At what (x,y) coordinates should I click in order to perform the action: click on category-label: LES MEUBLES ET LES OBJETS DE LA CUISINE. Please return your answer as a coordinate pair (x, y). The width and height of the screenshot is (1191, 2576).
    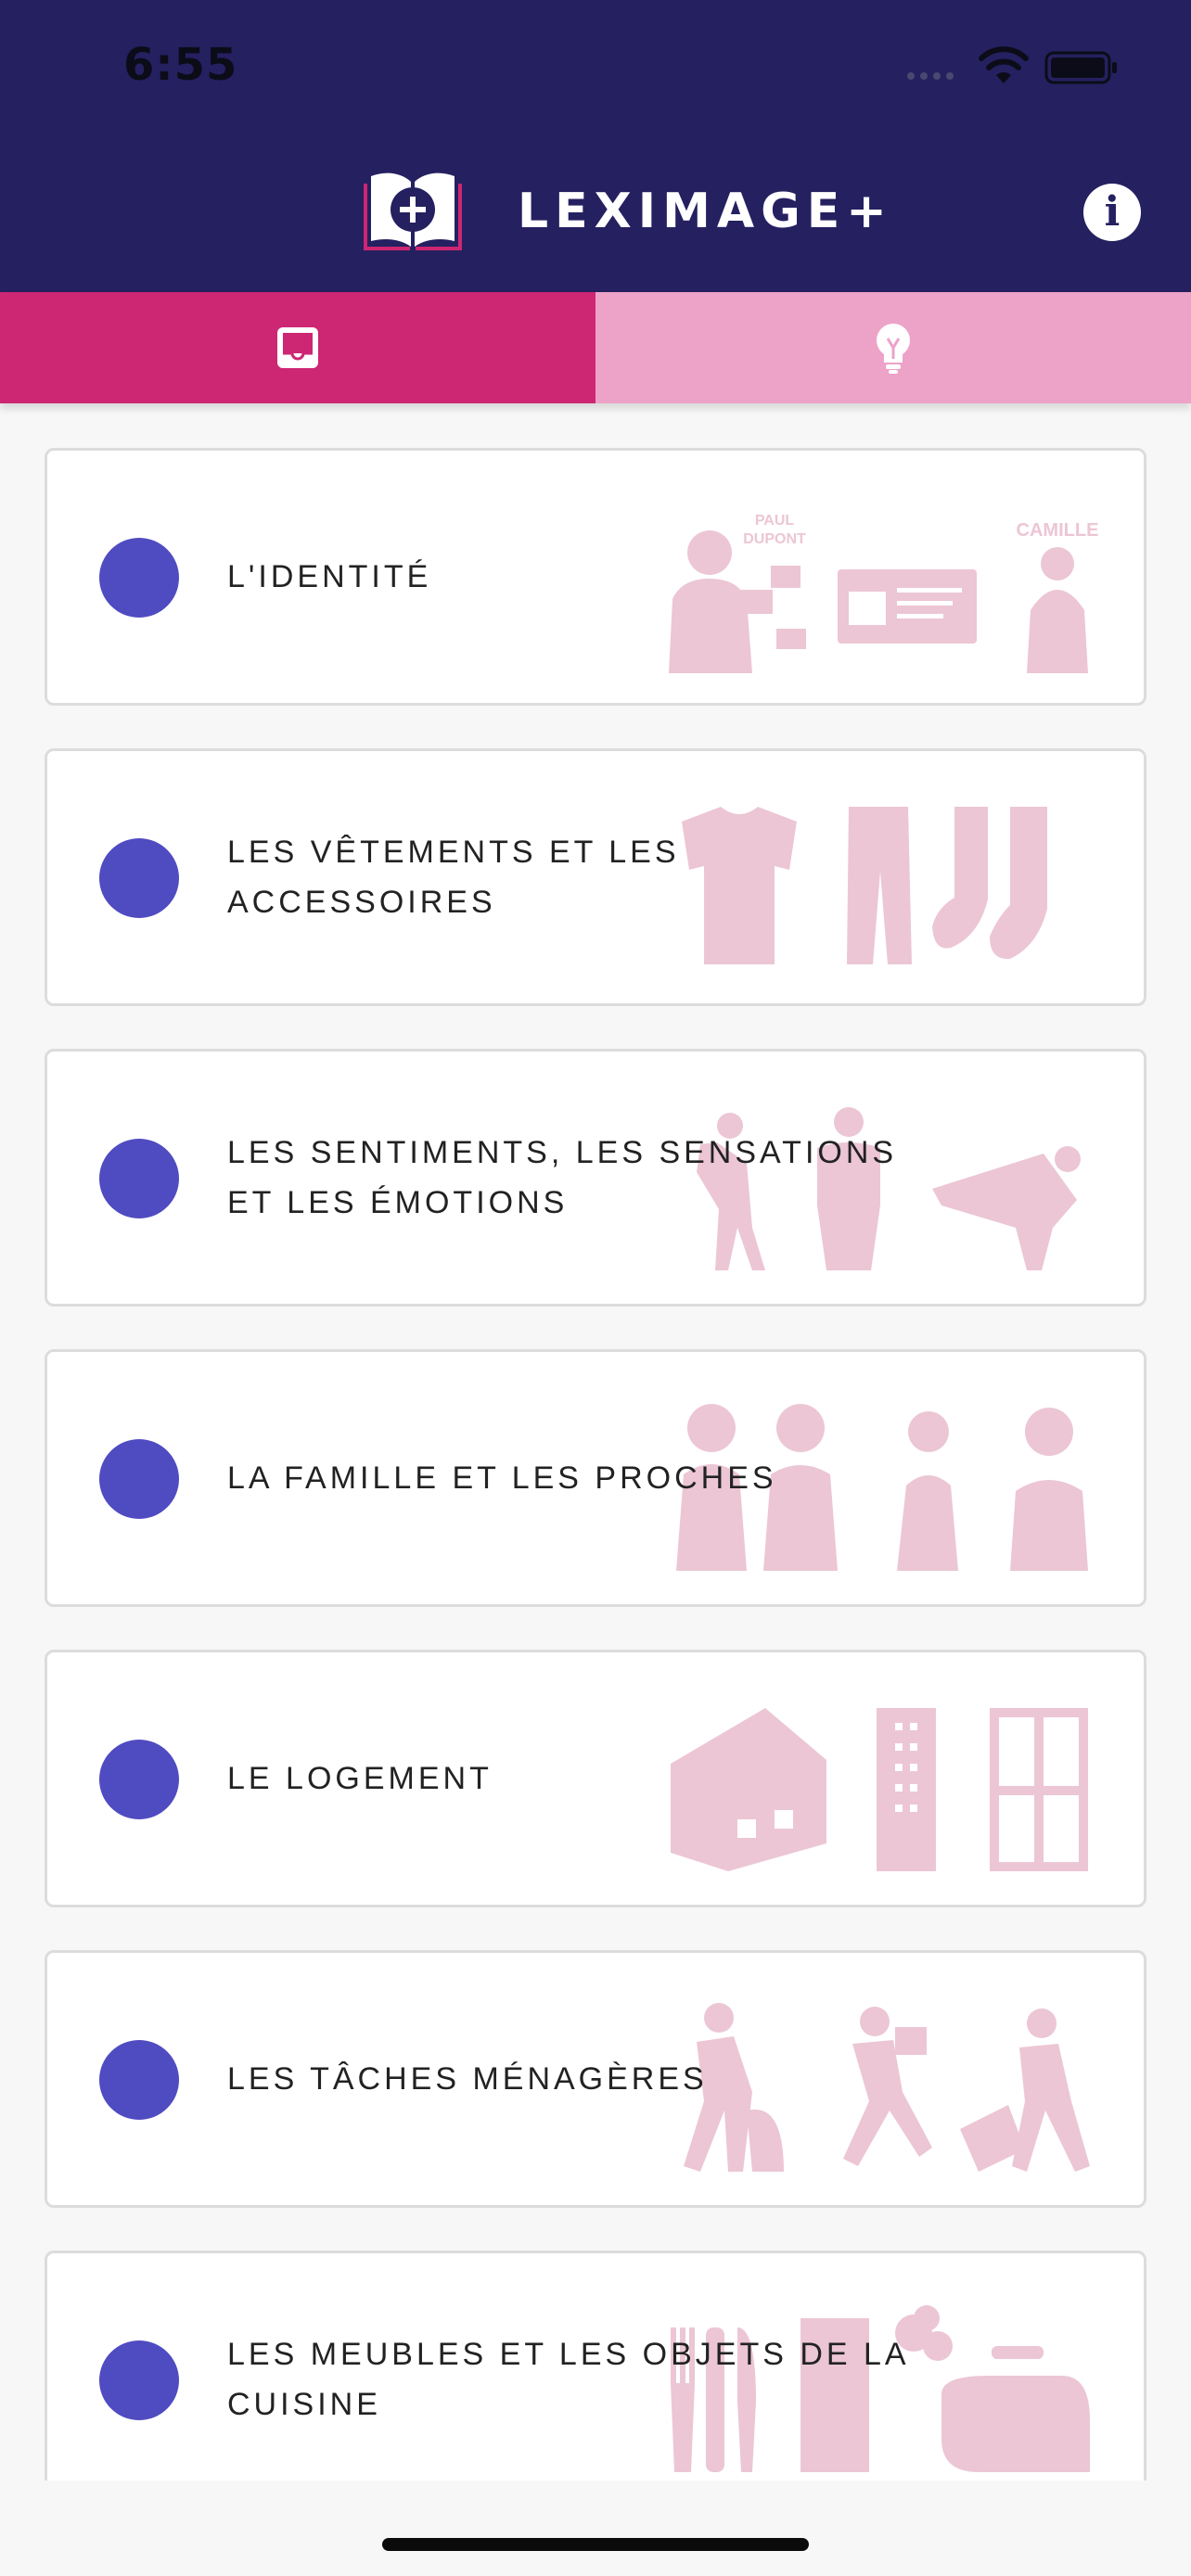
    Looking at the image, I should click on (567, 2379).